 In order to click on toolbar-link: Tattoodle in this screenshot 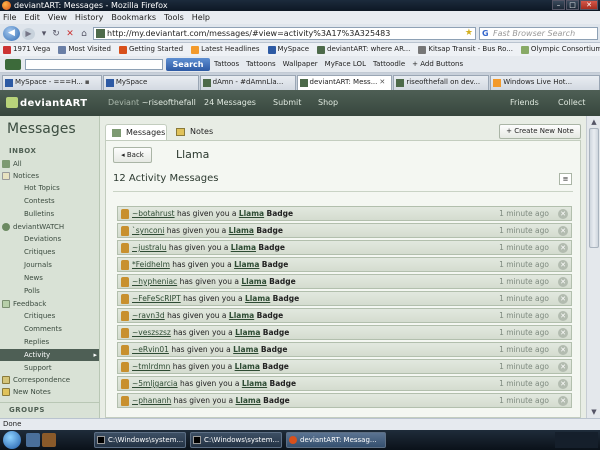, I will do `click(389, 64)`.